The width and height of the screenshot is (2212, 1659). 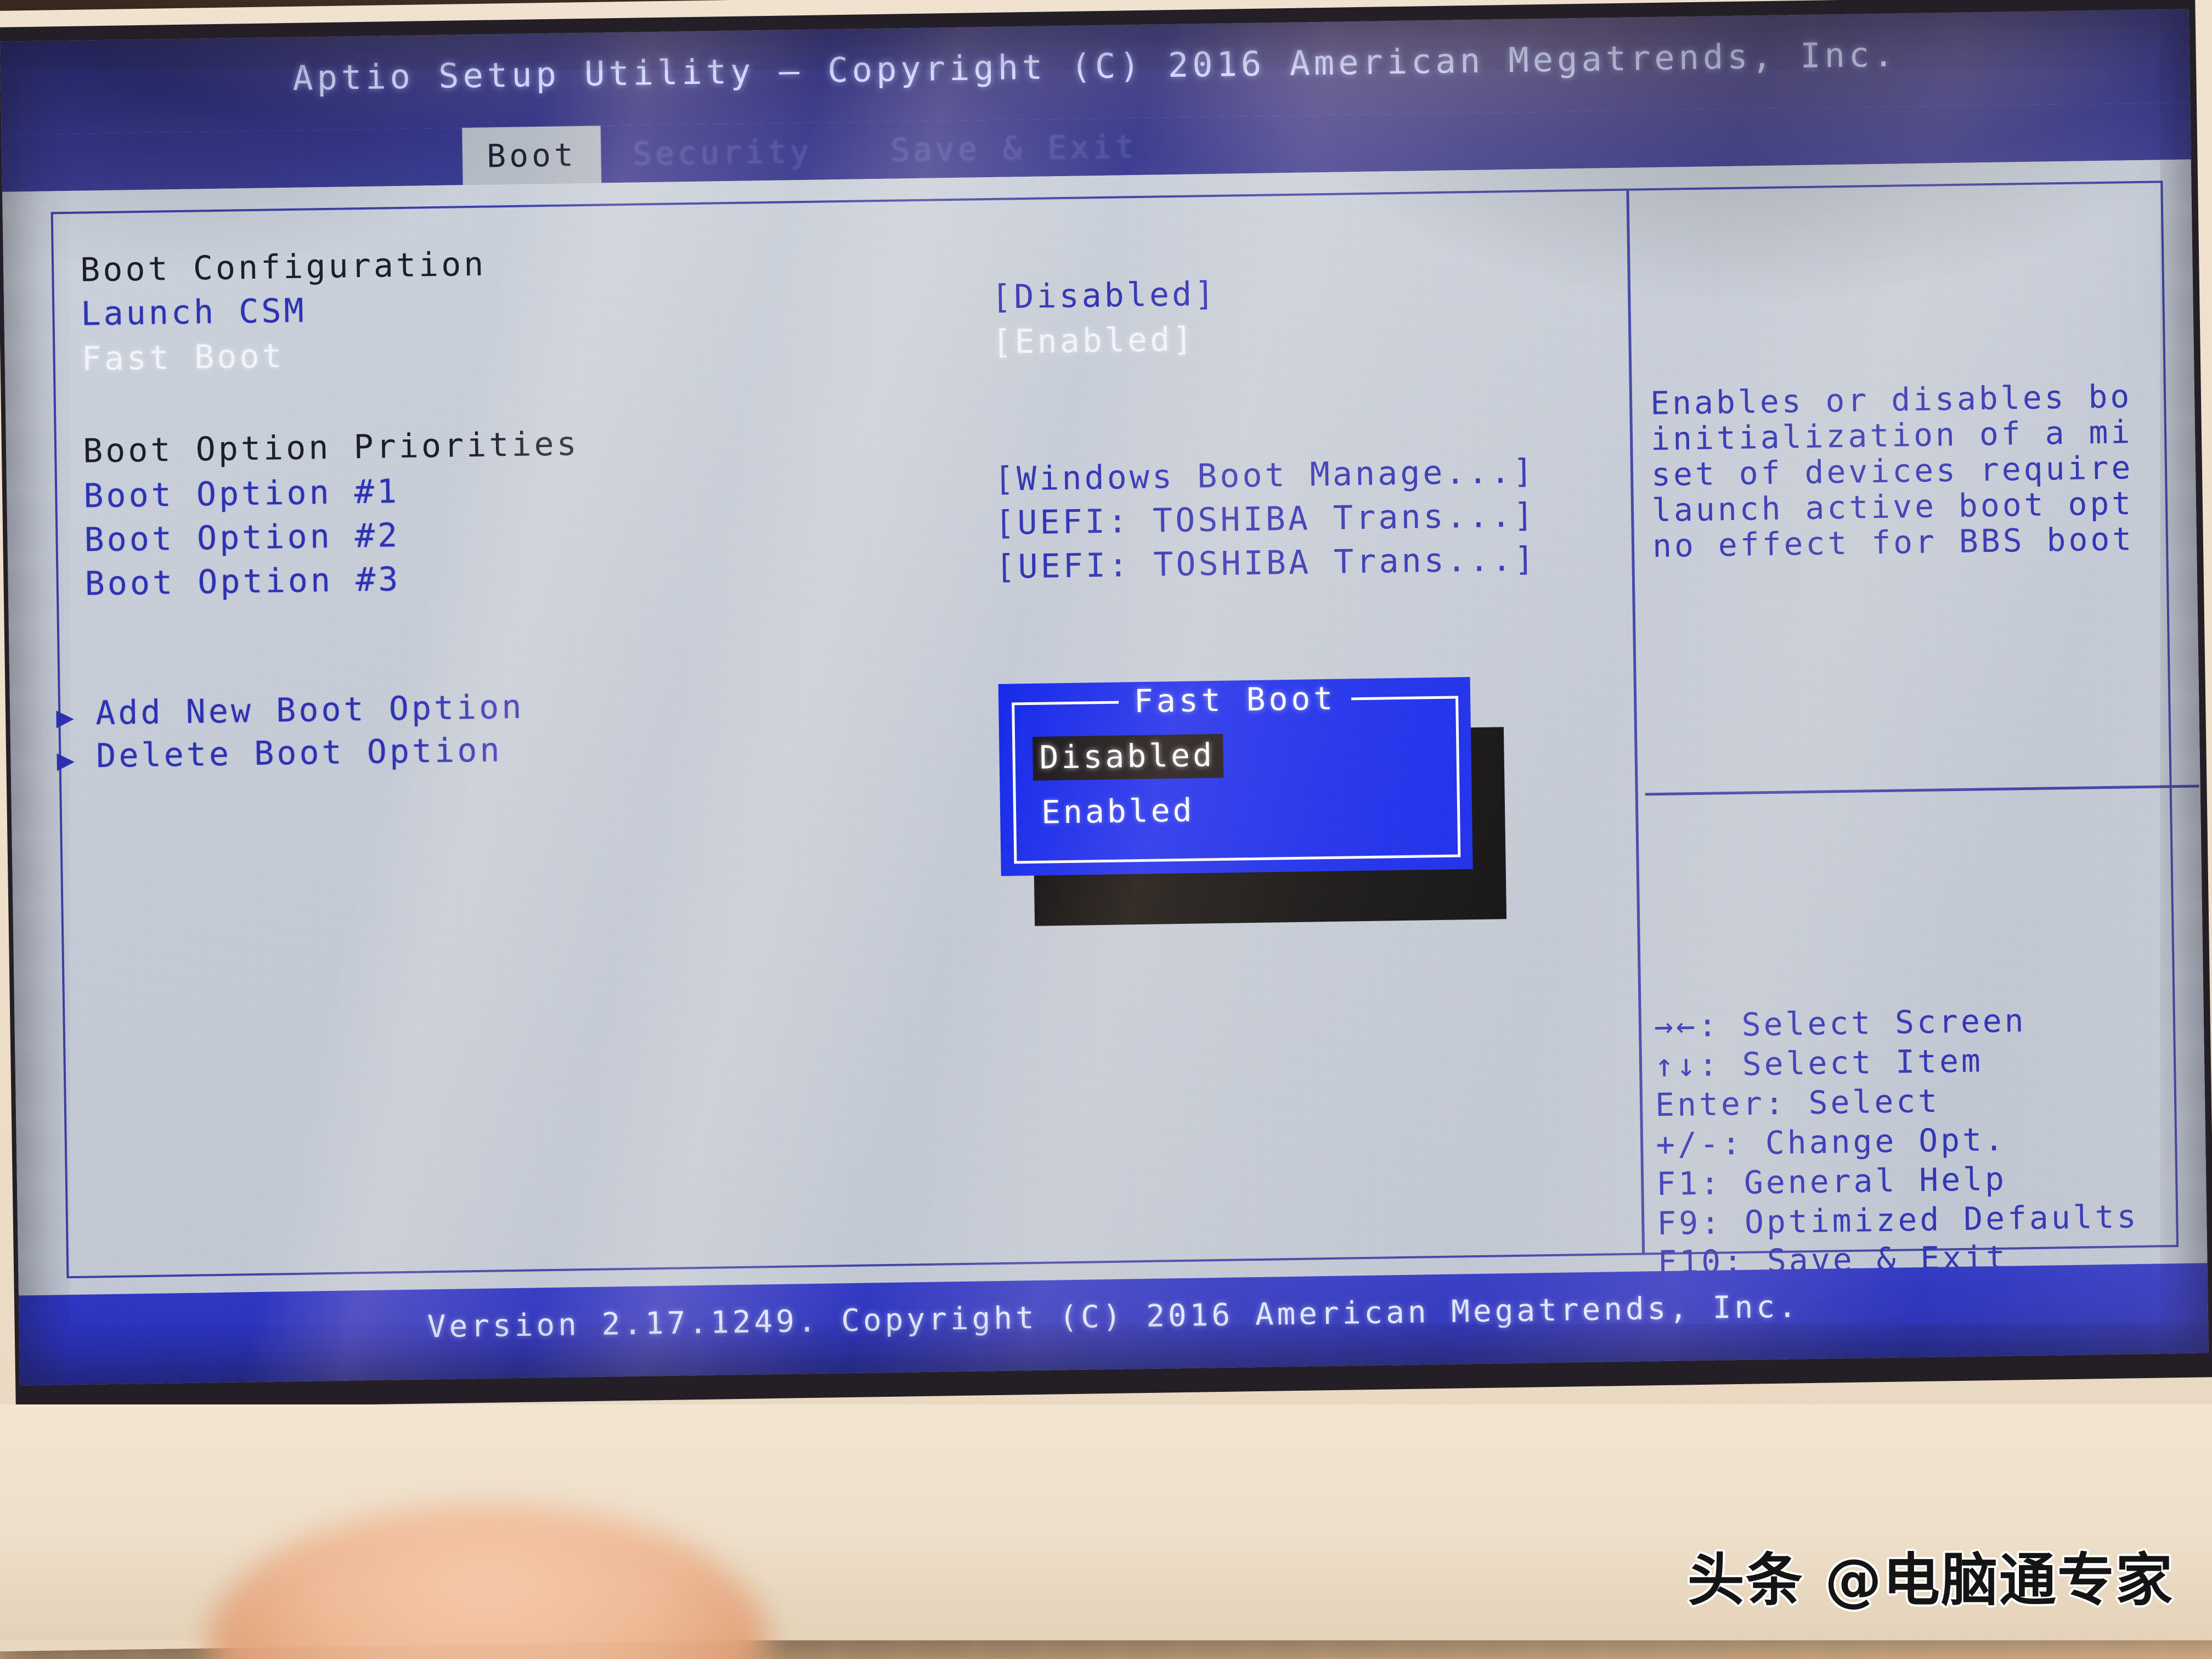 I want to click on help-line: no effect for BBS boot, so click(x=1894, y=543).